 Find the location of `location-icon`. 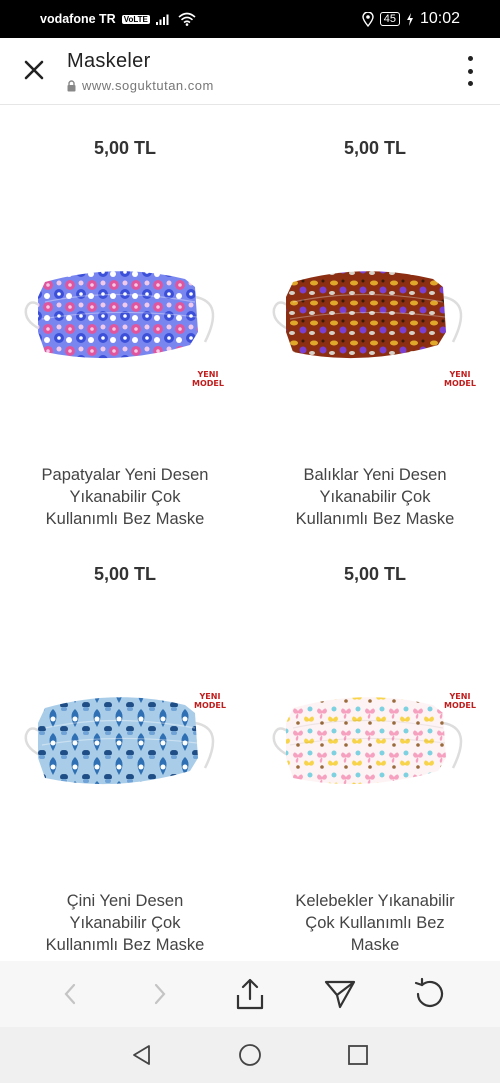

location-icon is located at coordinates (368, 19).